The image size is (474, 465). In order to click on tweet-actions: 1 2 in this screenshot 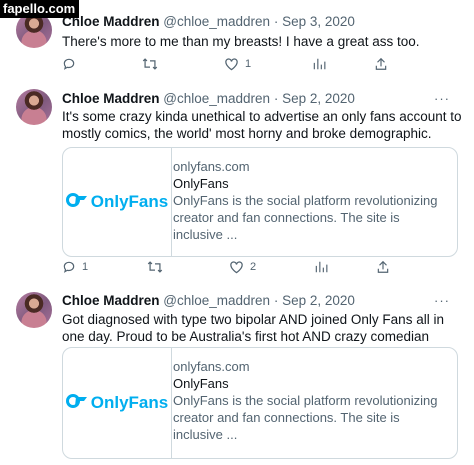, I will do `click(232, 269)`.